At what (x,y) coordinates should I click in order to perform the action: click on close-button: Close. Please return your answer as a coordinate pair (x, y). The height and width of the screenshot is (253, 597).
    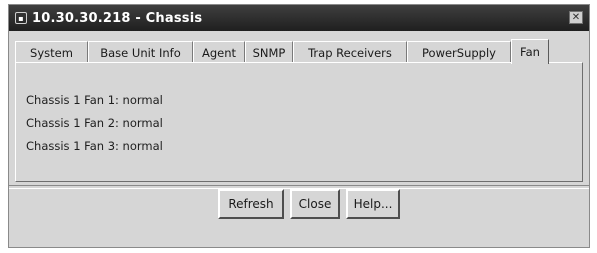
    Looking at the image, I should click on (315, 204).